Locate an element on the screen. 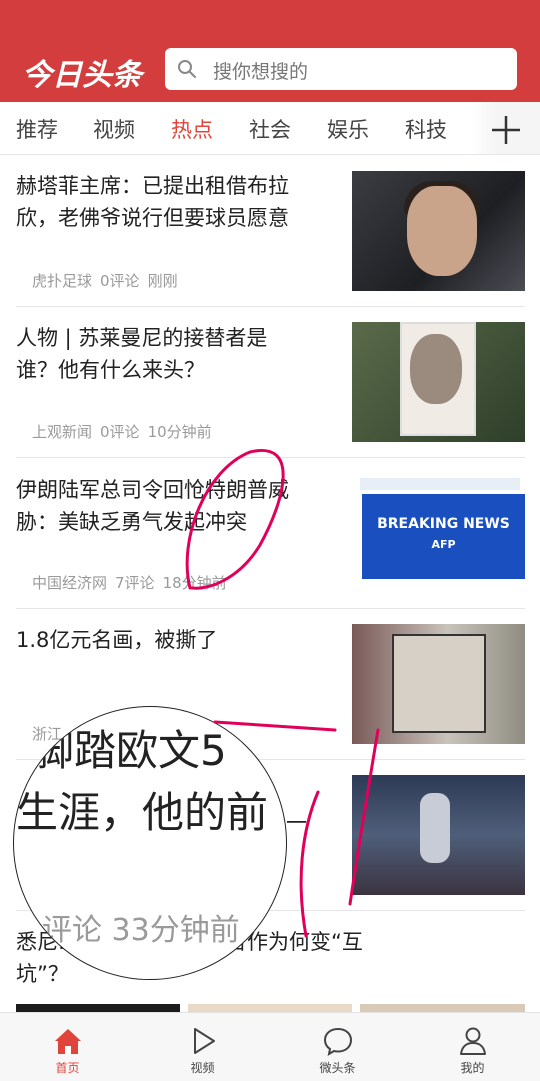 Image resolution: width=540 pixels, height=1081 pixels. bottom-navigation: 首页 视频 微头条 我的 is located at coordinates (270, 1046).